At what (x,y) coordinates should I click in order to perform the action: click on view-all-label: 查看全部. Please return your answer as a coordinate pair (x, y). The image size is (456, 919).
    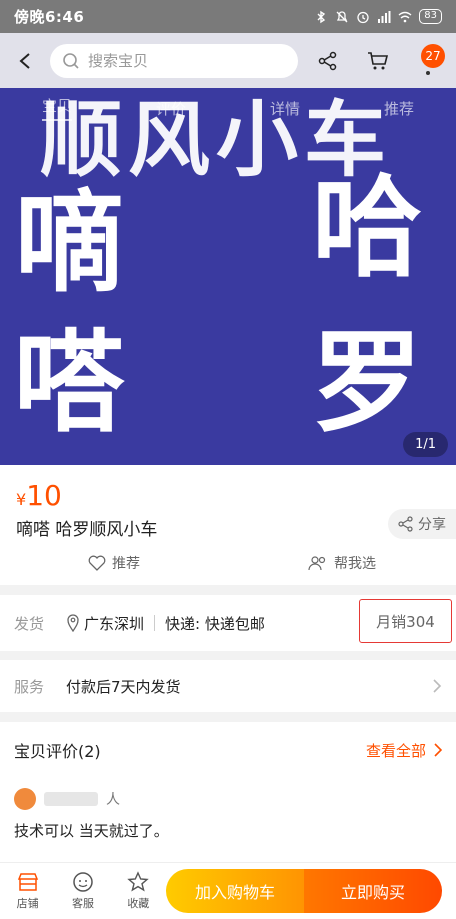
    Looking at the image, I should click on (395, 750).